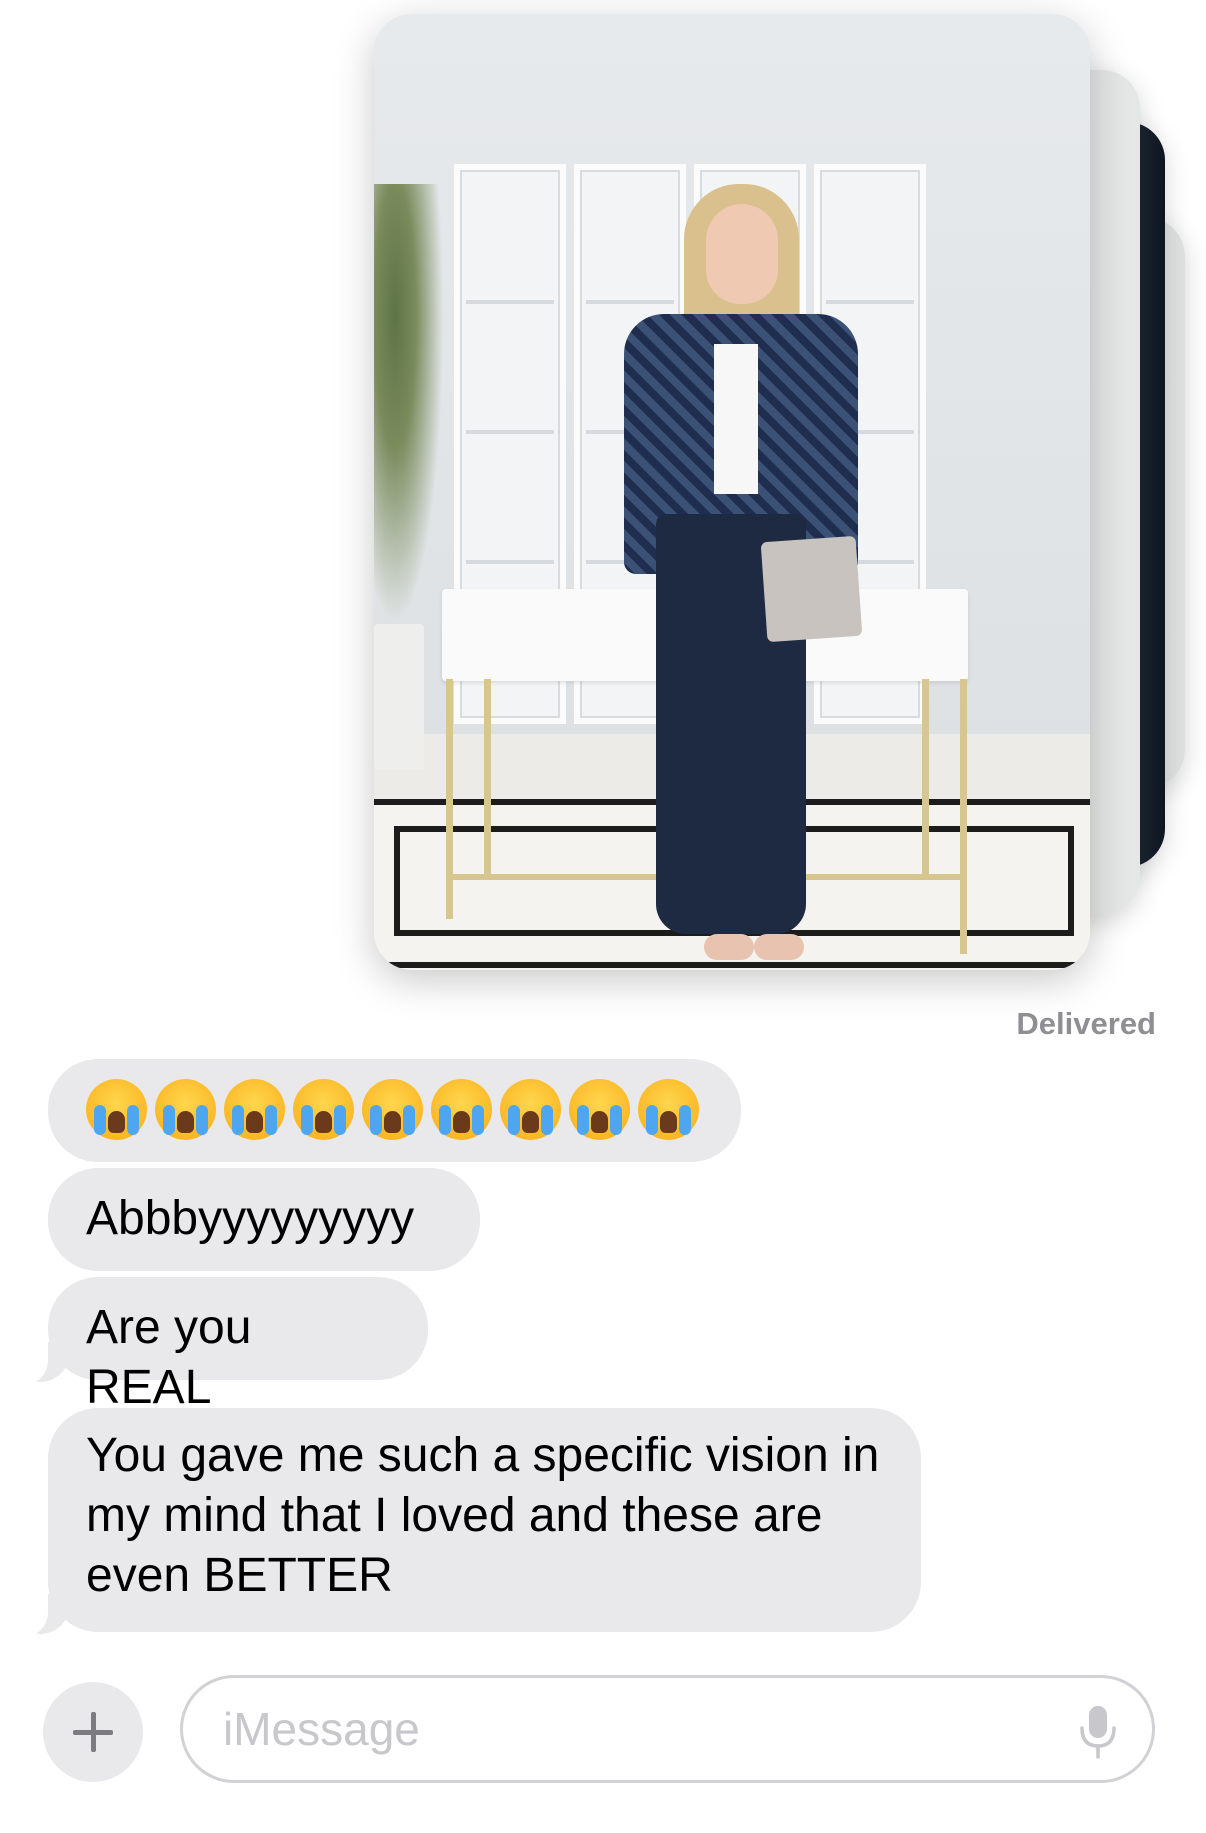  What do you see at coordinates (1098, 1732) in the screenshot?
I see `microphone-icon` at bounding box center [1098, 1732].